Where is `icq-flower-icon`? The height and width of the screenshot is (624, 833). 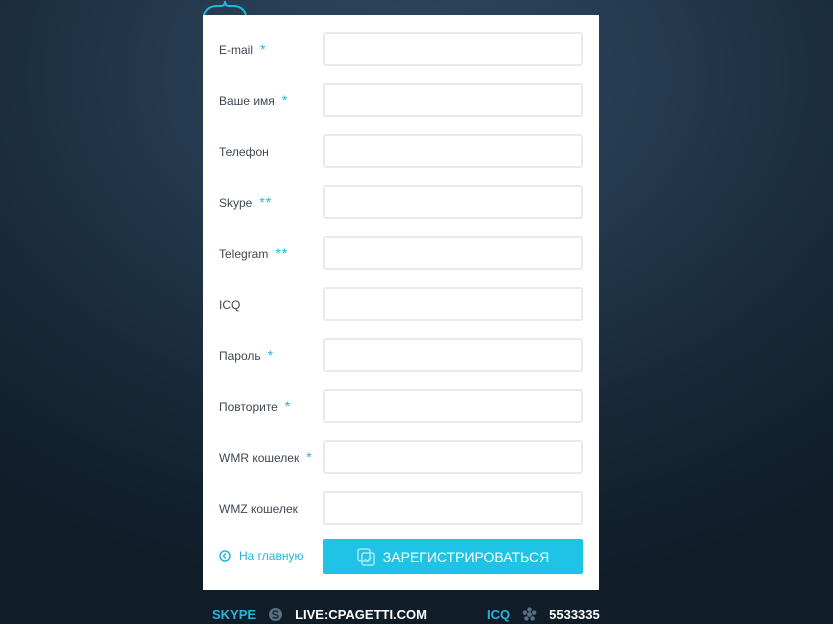 icq-flower-icon is located at coordinates (529, 614).